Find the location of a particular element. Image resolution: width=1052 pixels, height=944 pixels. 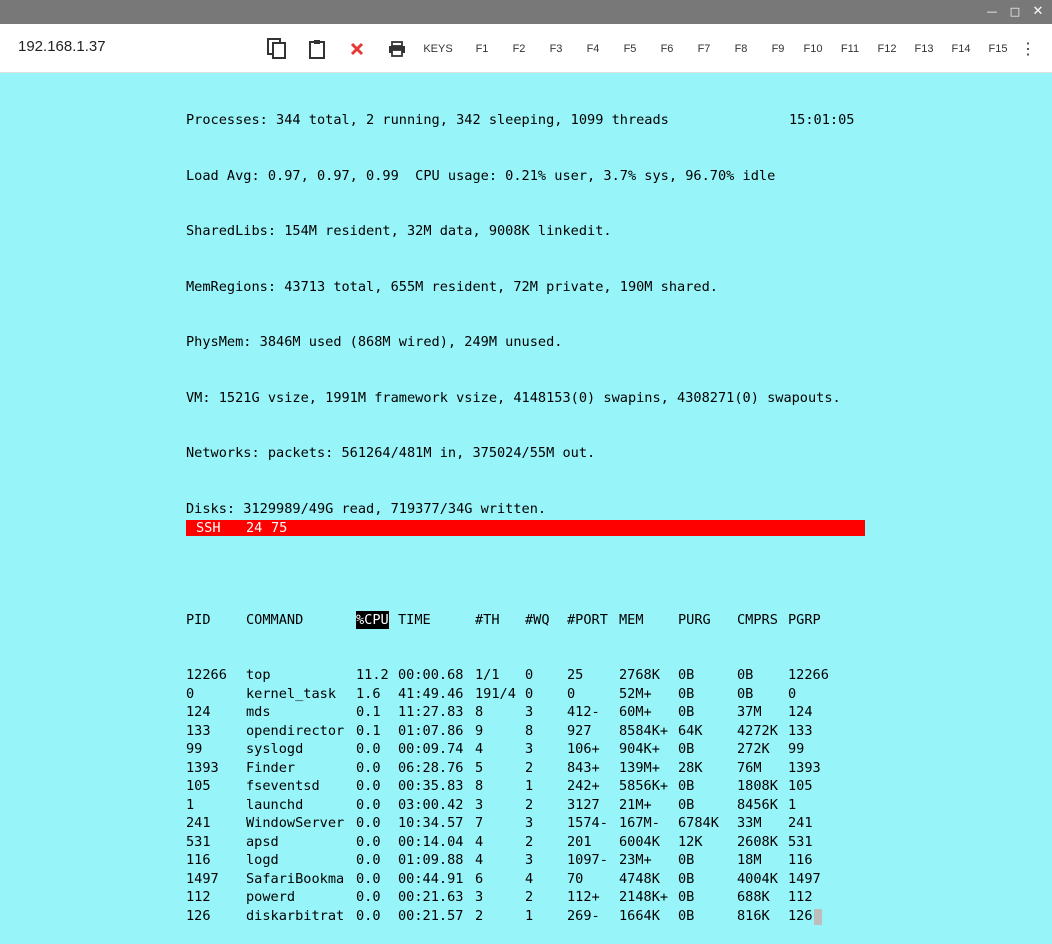

fkey-button-f6: F6 is located at coordinates (667, 49).